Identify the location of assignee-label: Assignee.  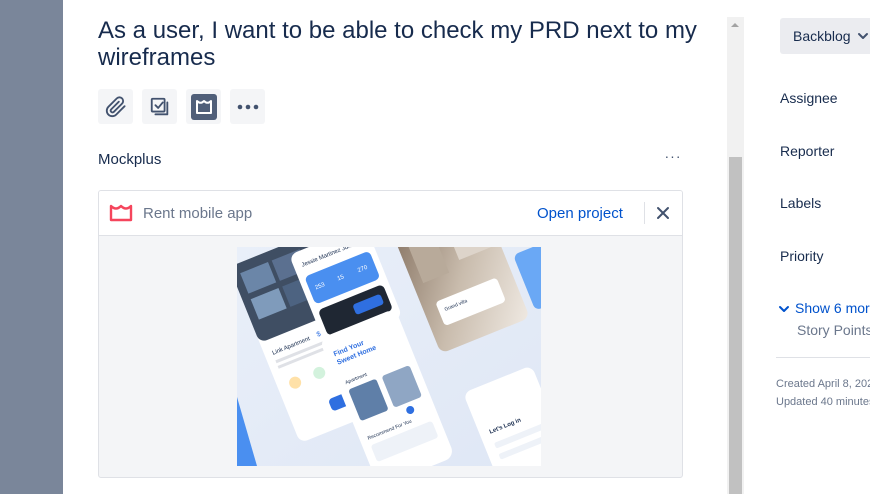
(809, 98).